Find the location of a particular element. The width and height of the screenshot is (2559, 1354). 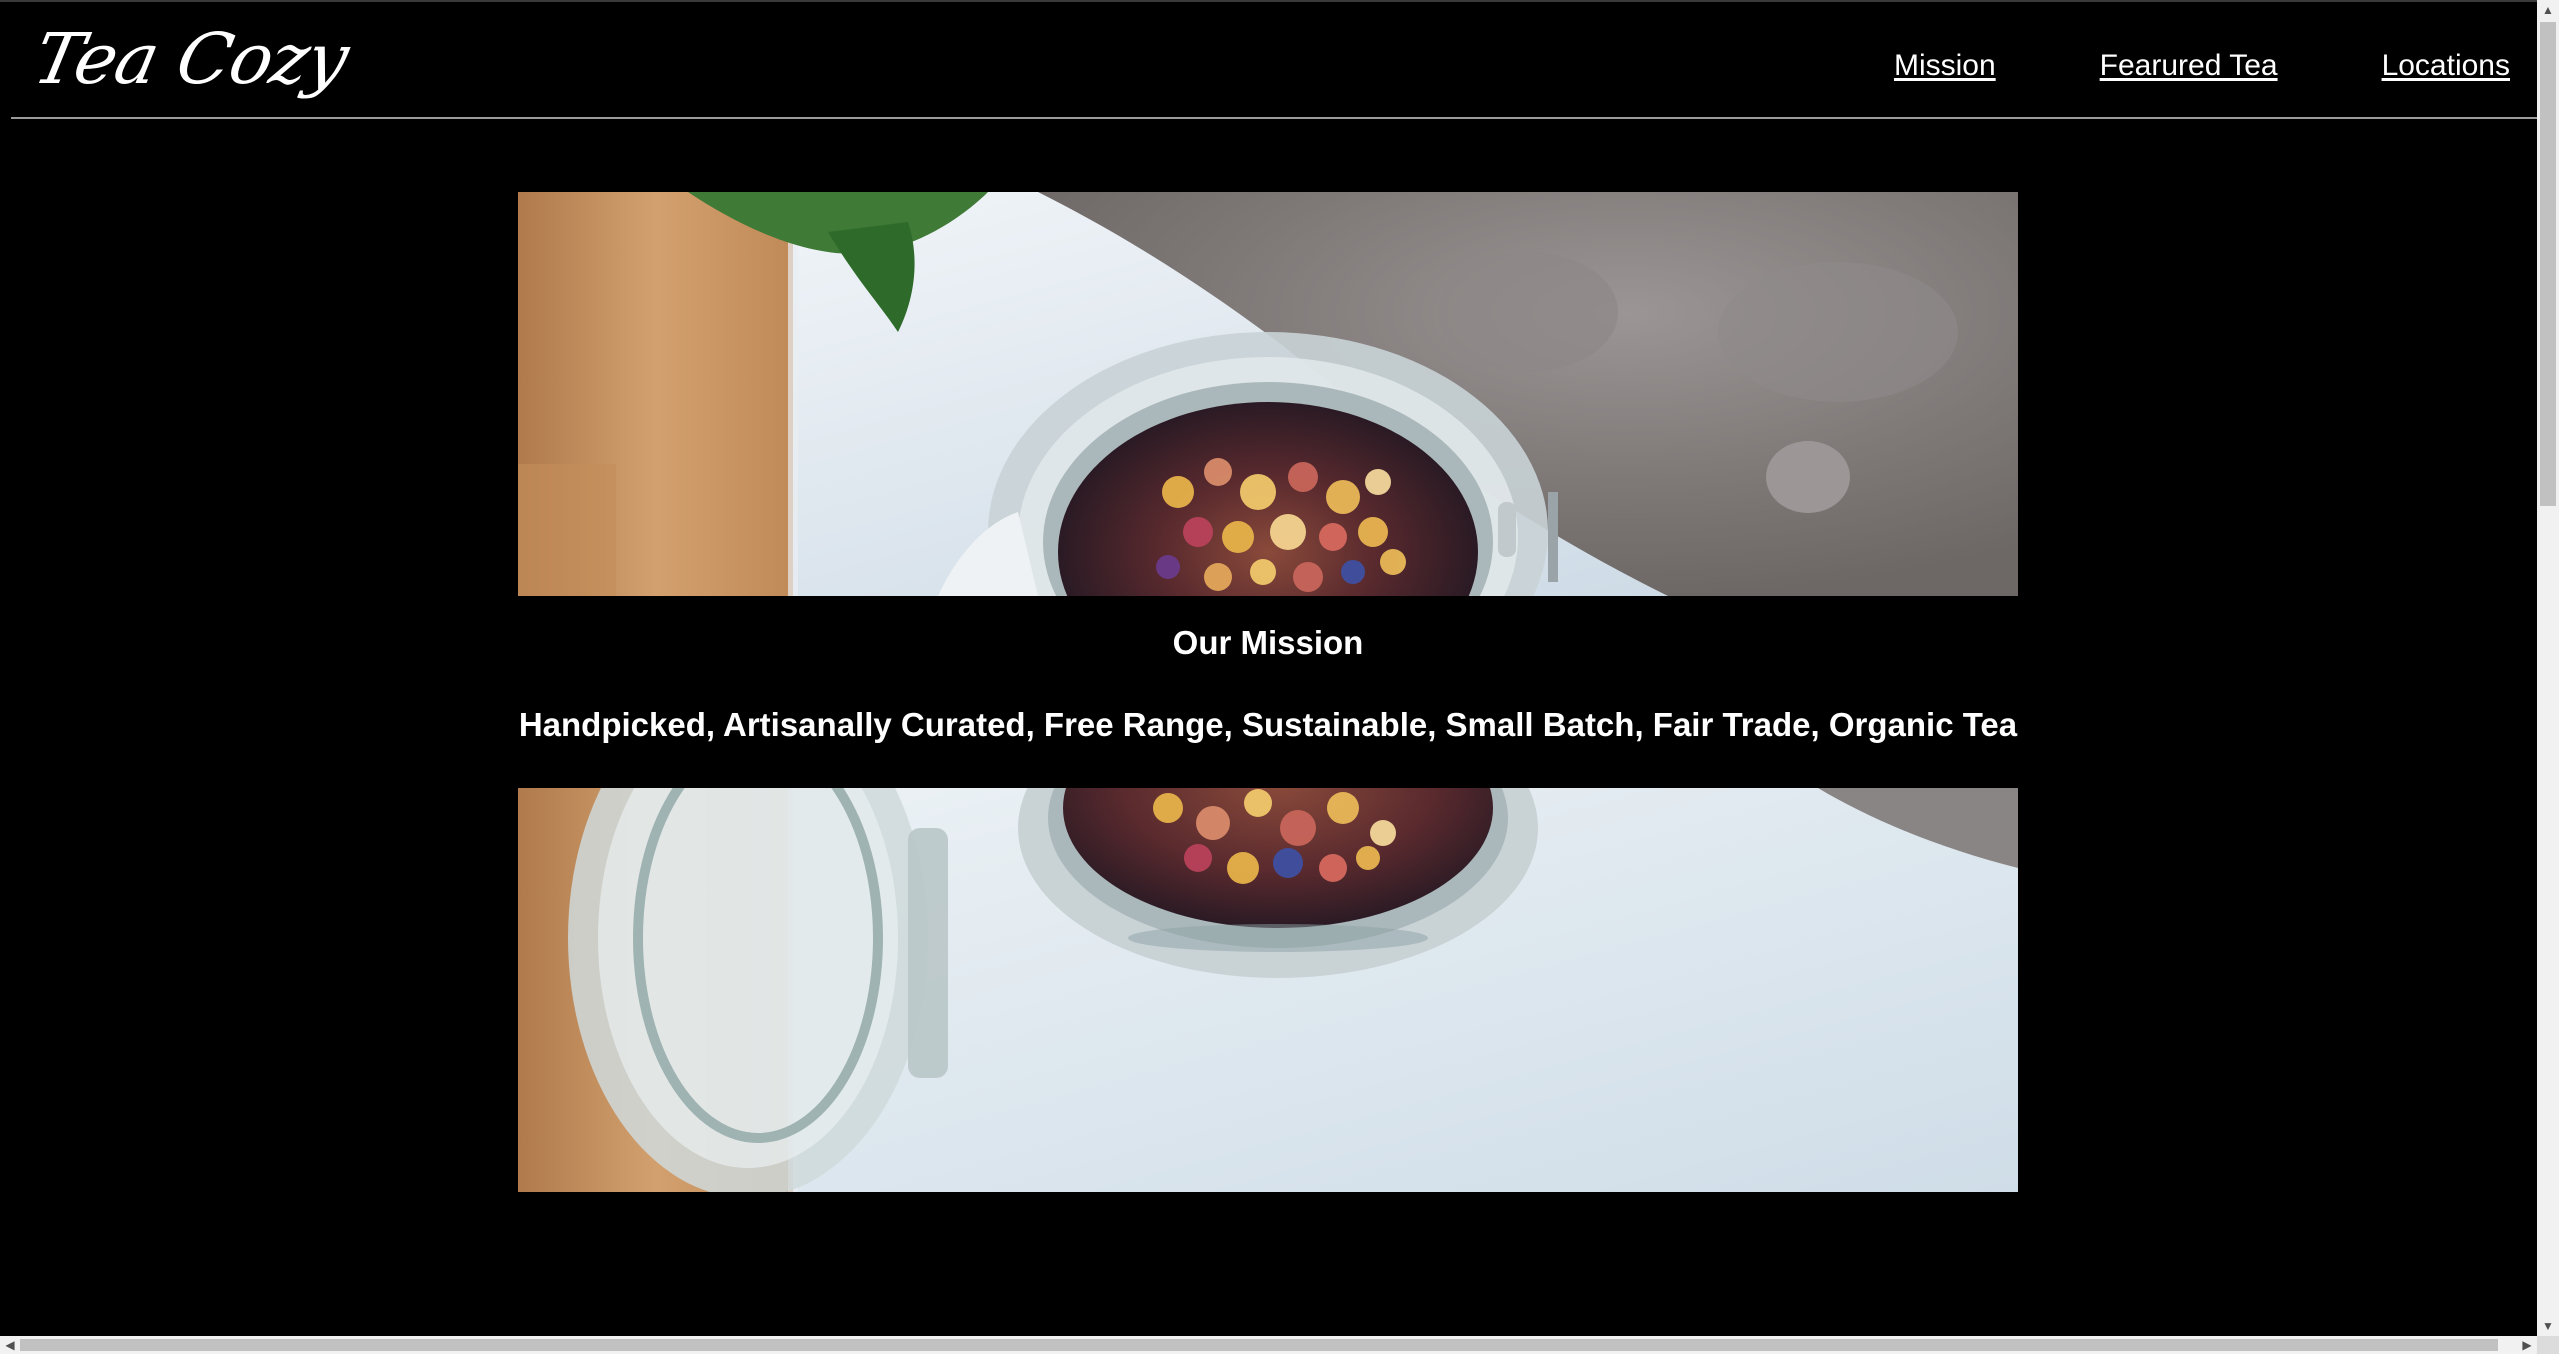

arrow-left-icon: ◀ is located at coordinates (10, 1345).